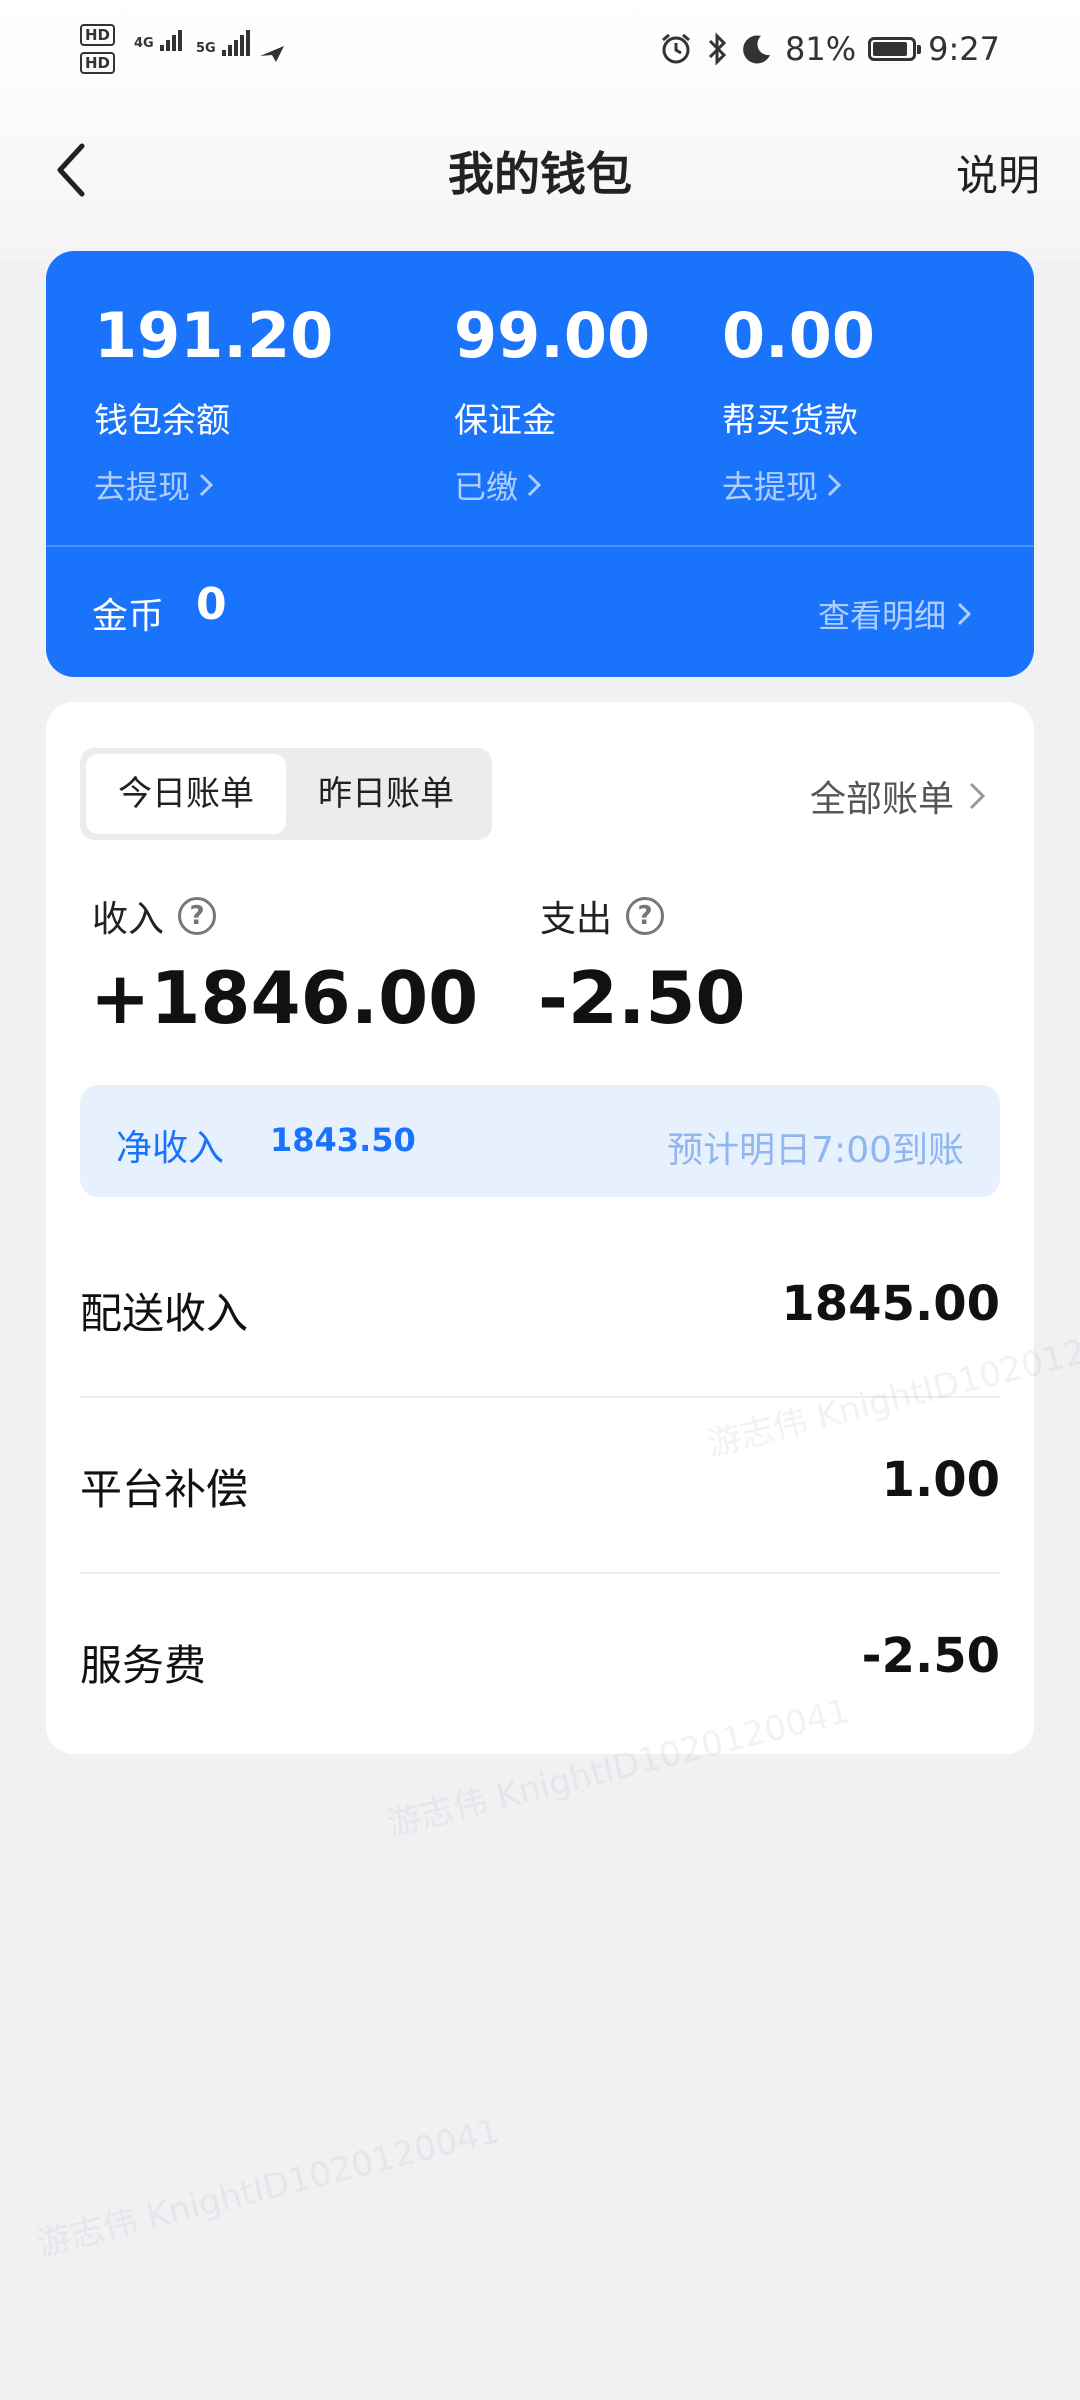  I want to click on hd1-badge: HD, so click(98, 35).